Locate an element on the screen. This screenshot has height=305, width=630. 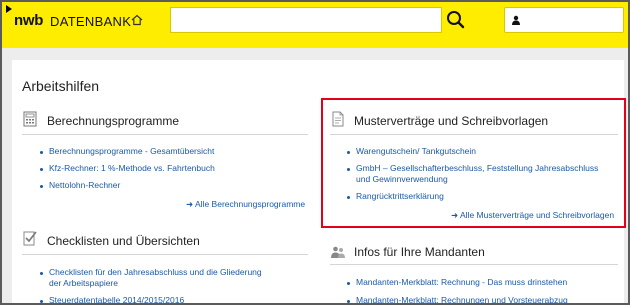
more-link-berechnung: ➜ Alle Berechnungsprogramme is located at coordinates (245, 204).